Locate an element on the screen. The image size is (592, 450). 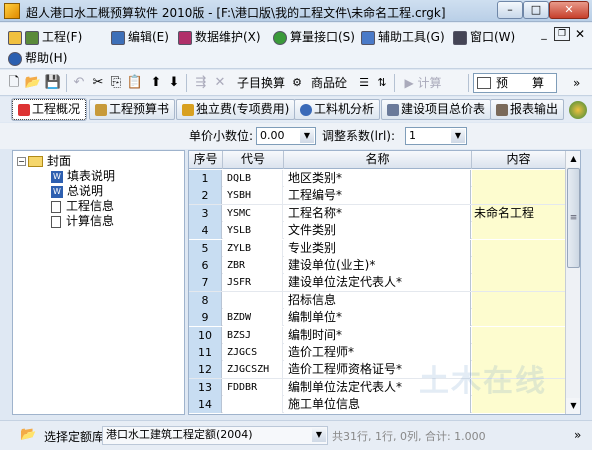
tree-node-general-instructions: W 总说明 is located at coordinates (77, 191).